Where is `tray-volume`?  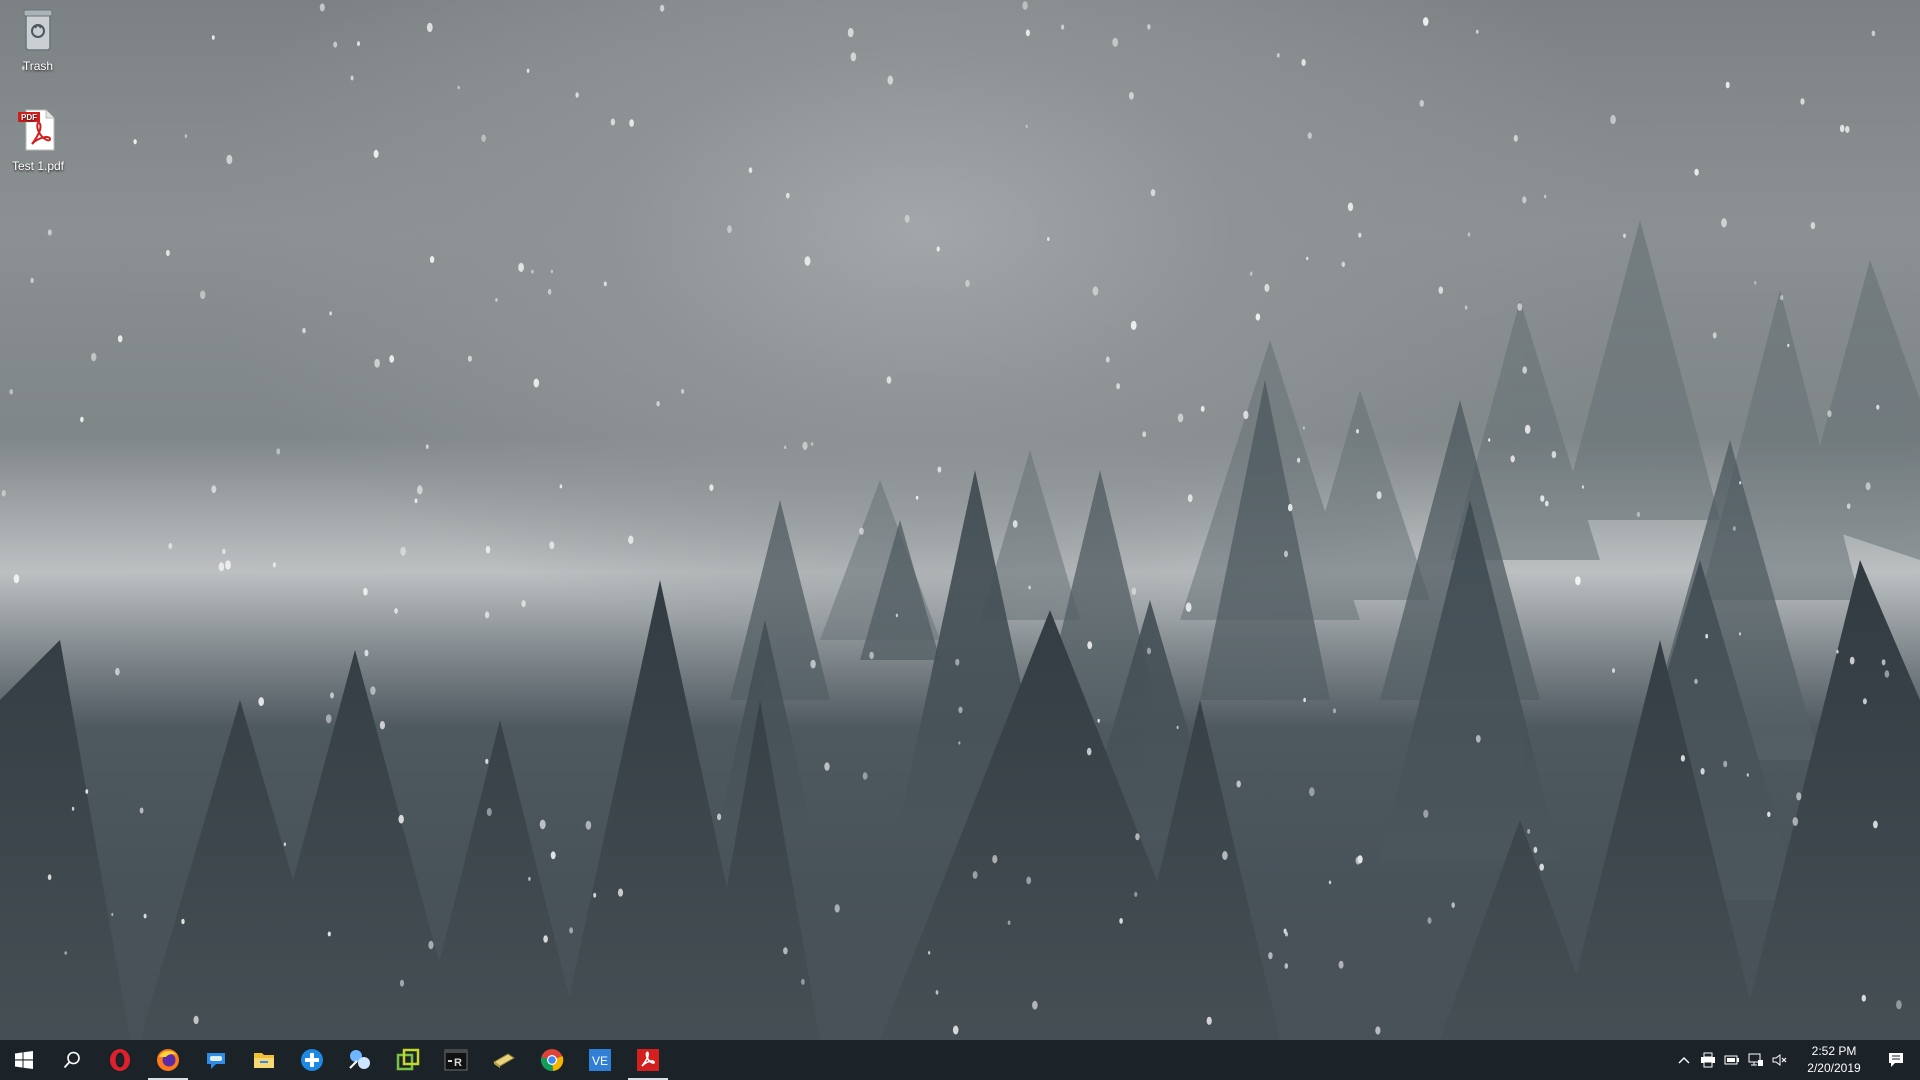
tray-volume is located at coordinates (1780, 1060).